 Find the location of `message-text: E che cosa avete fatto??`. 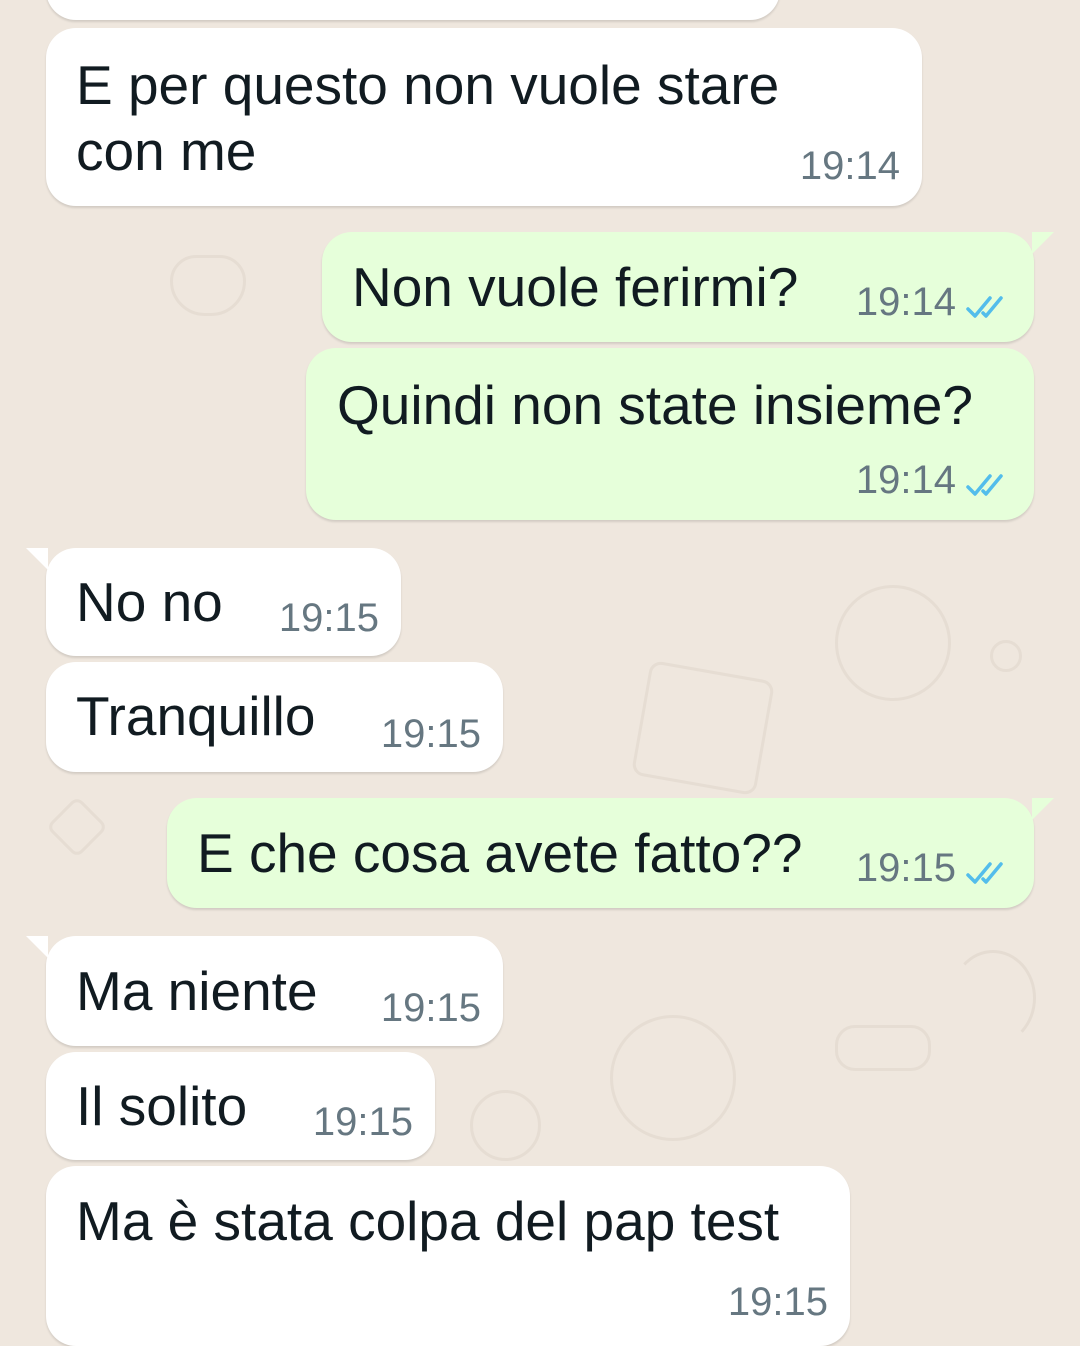

message-text: E che cosa avete fatto?? is located at coordinates (500, 853).